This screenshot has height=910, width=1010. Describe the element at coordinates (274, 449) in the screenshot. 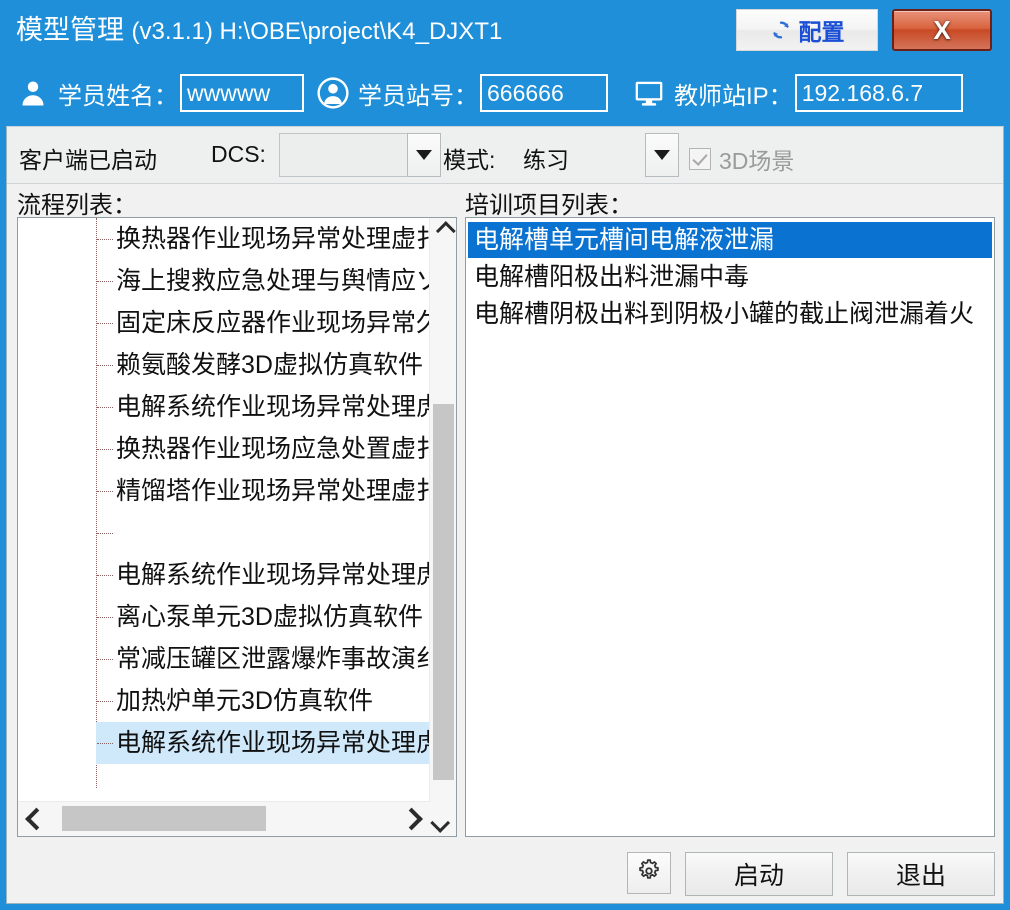

I see `process-tree-item-label: 换热器作业现场应急处置虚扌` at that location.